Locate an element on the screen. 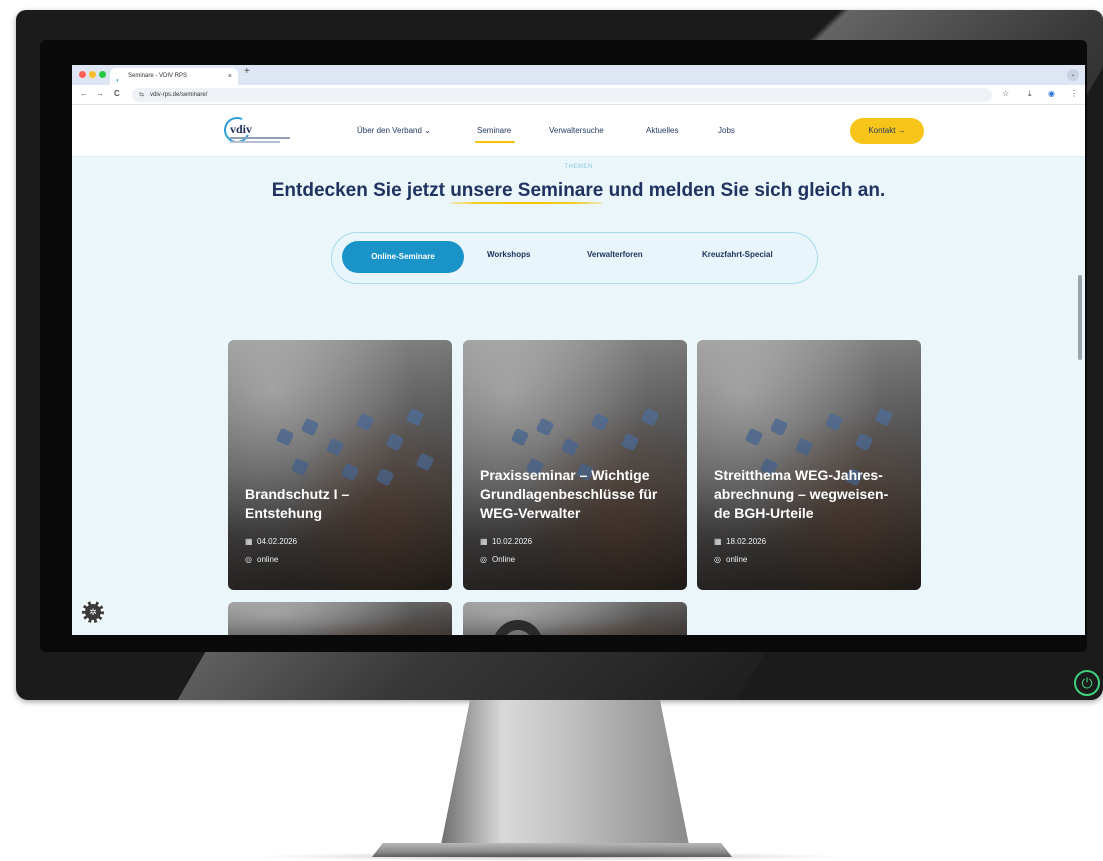  nav-verwaltersuche: Verwaltersuche is located at coordinates (576, 130).